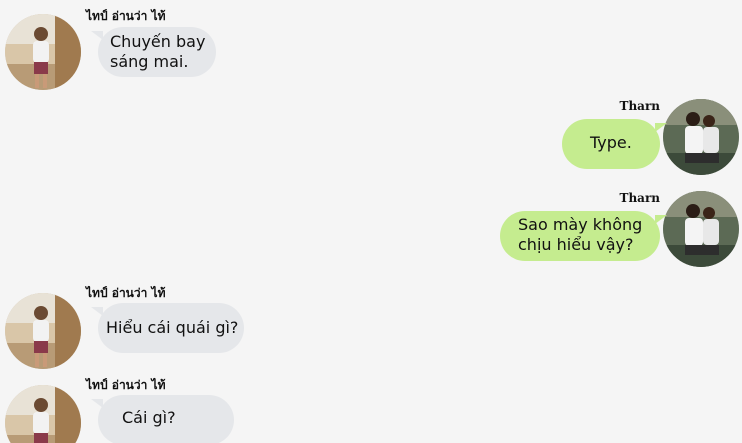 Image resolution: width=742 pixels, height=443 pixels. I want to click on message-bubble: Cái gì?, so click(162, 419).